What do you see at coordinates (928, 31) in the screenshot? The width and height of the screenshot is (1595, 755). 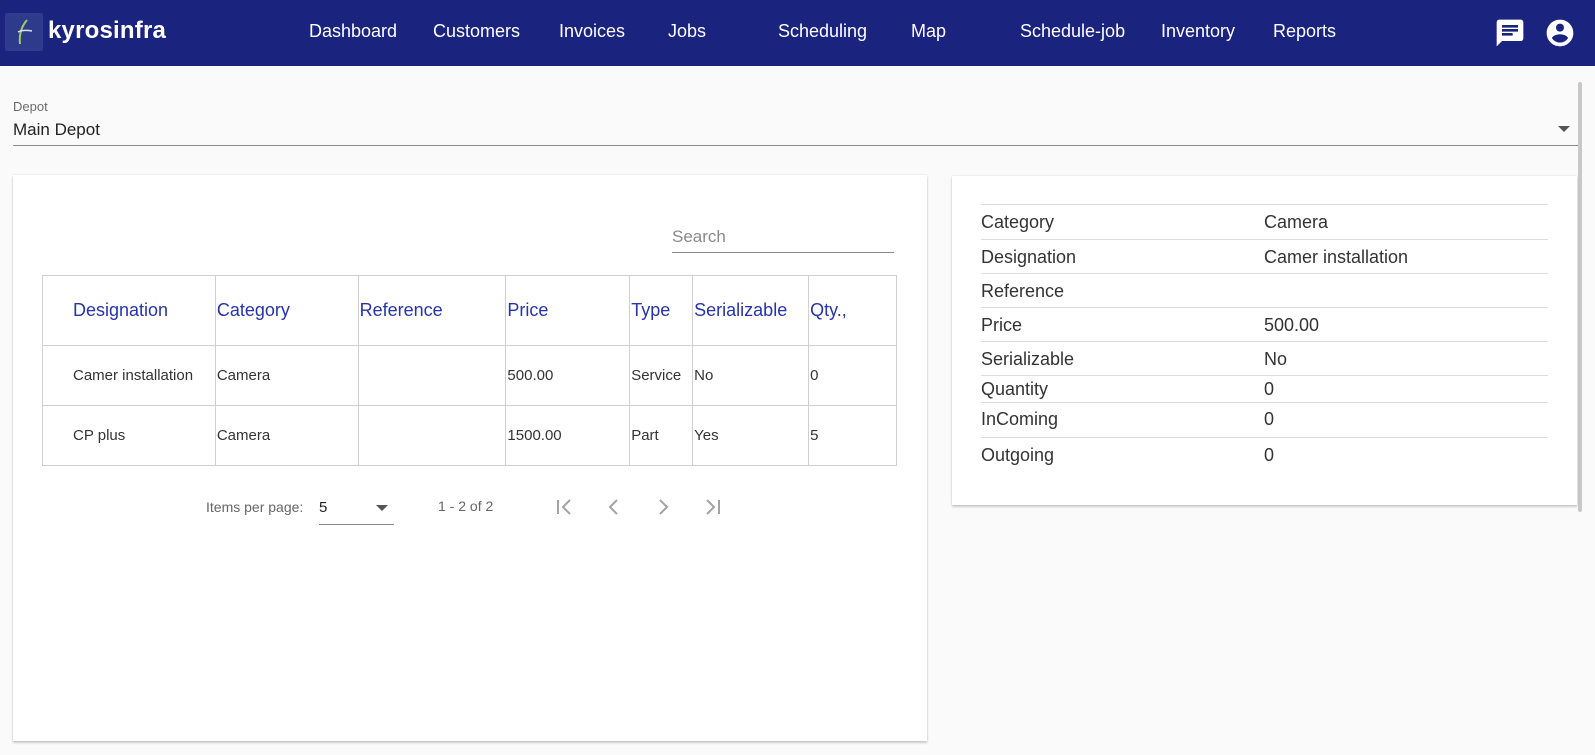 I see `nav-map: Map` at bounding box center [928, 31].